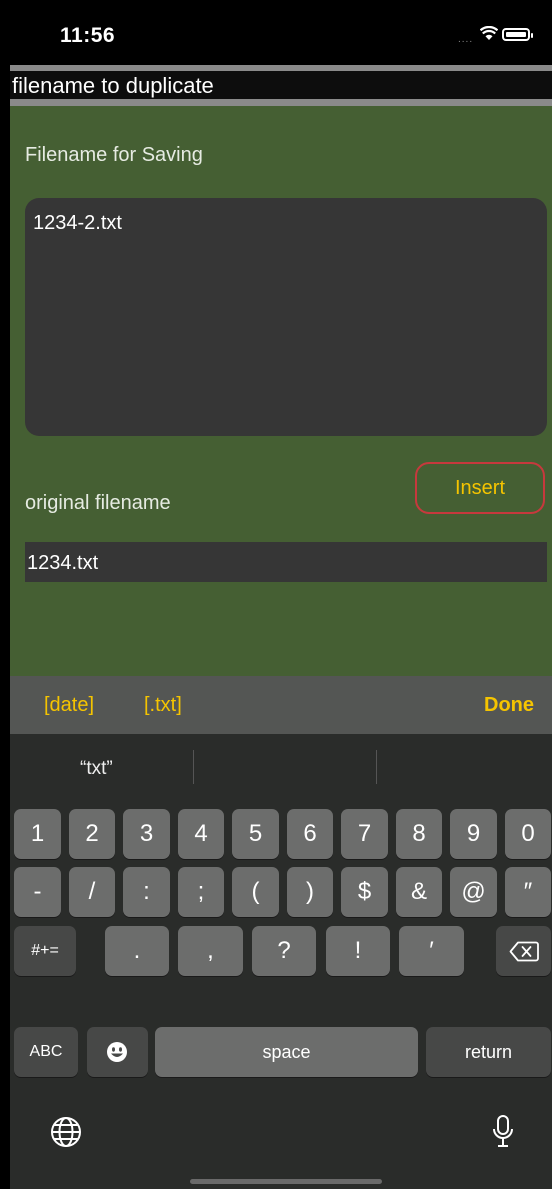 Image resolution: width=552 pixels, height=1189 pixels. What do you see at coordinates (419, 834) in the screenshot?
I see `key-8: 8` at bounding box center [419, 834].